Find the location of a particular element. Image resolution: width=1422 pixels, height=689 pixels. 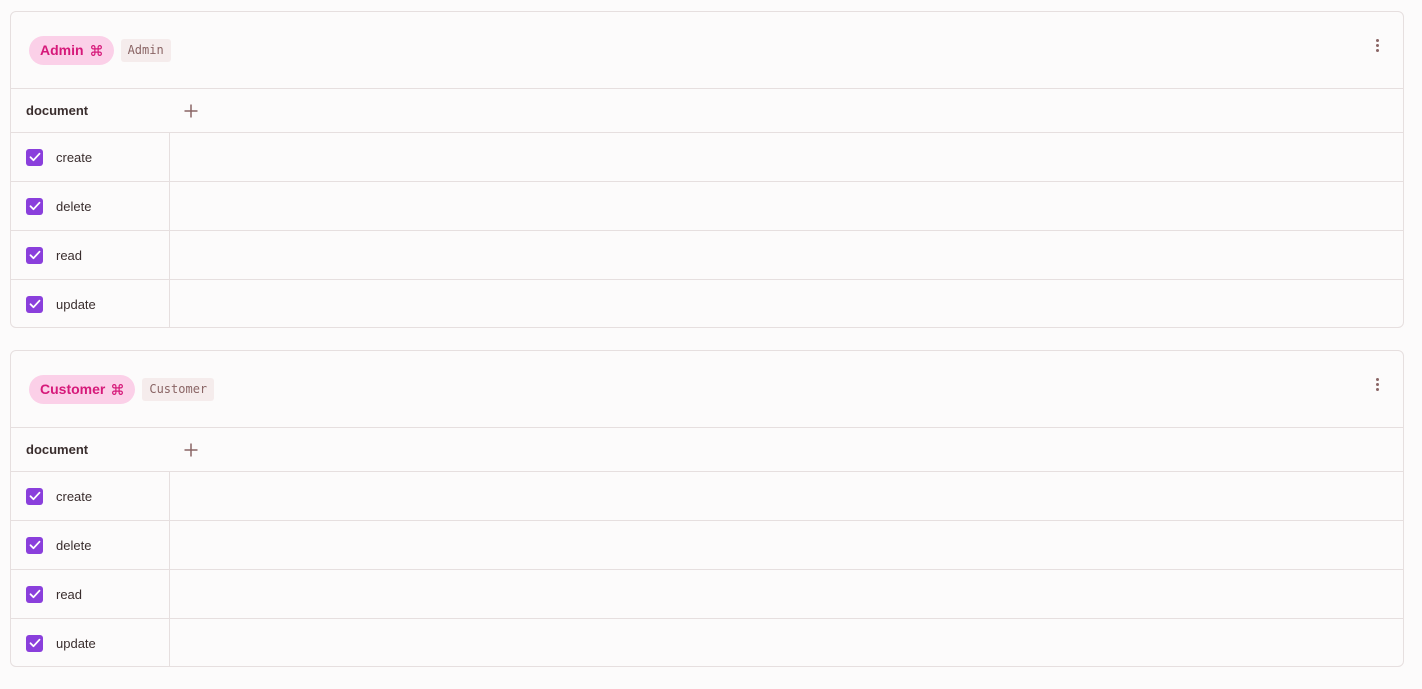

role-card-header: Customer Customer is located at coordinates (707, 389).